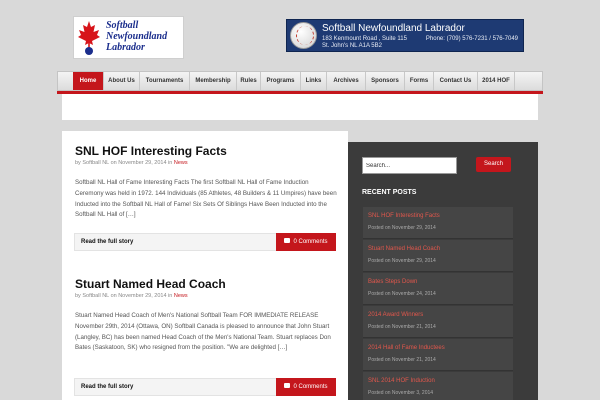  What do you see at coordinates (456, 81) in the screenshot?
I see `nav-contact-us: Contact Us` at bounding box center [456, 81].